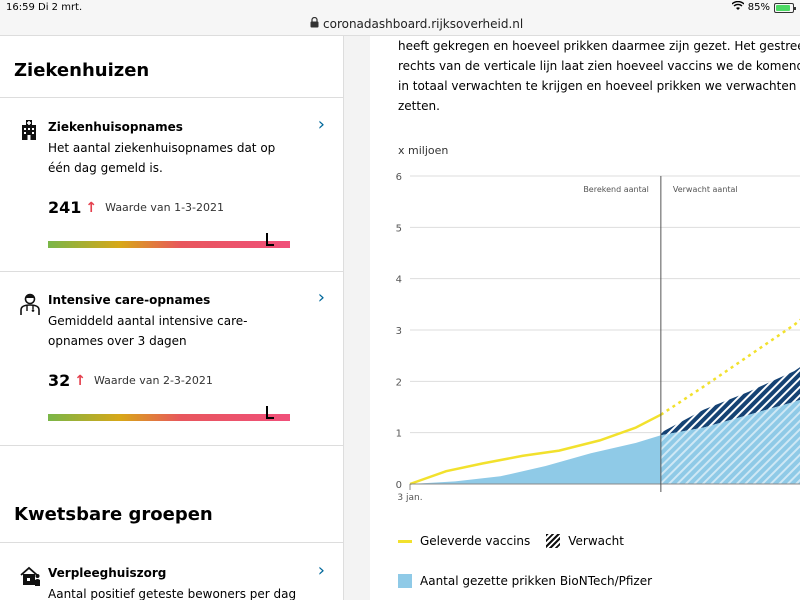 The height and width of the screenshot is (600, 800). Describe the element at coordinates (165, 207) in the screenshot. I see `value-date: Waarde van 1-3-2021` at that location.